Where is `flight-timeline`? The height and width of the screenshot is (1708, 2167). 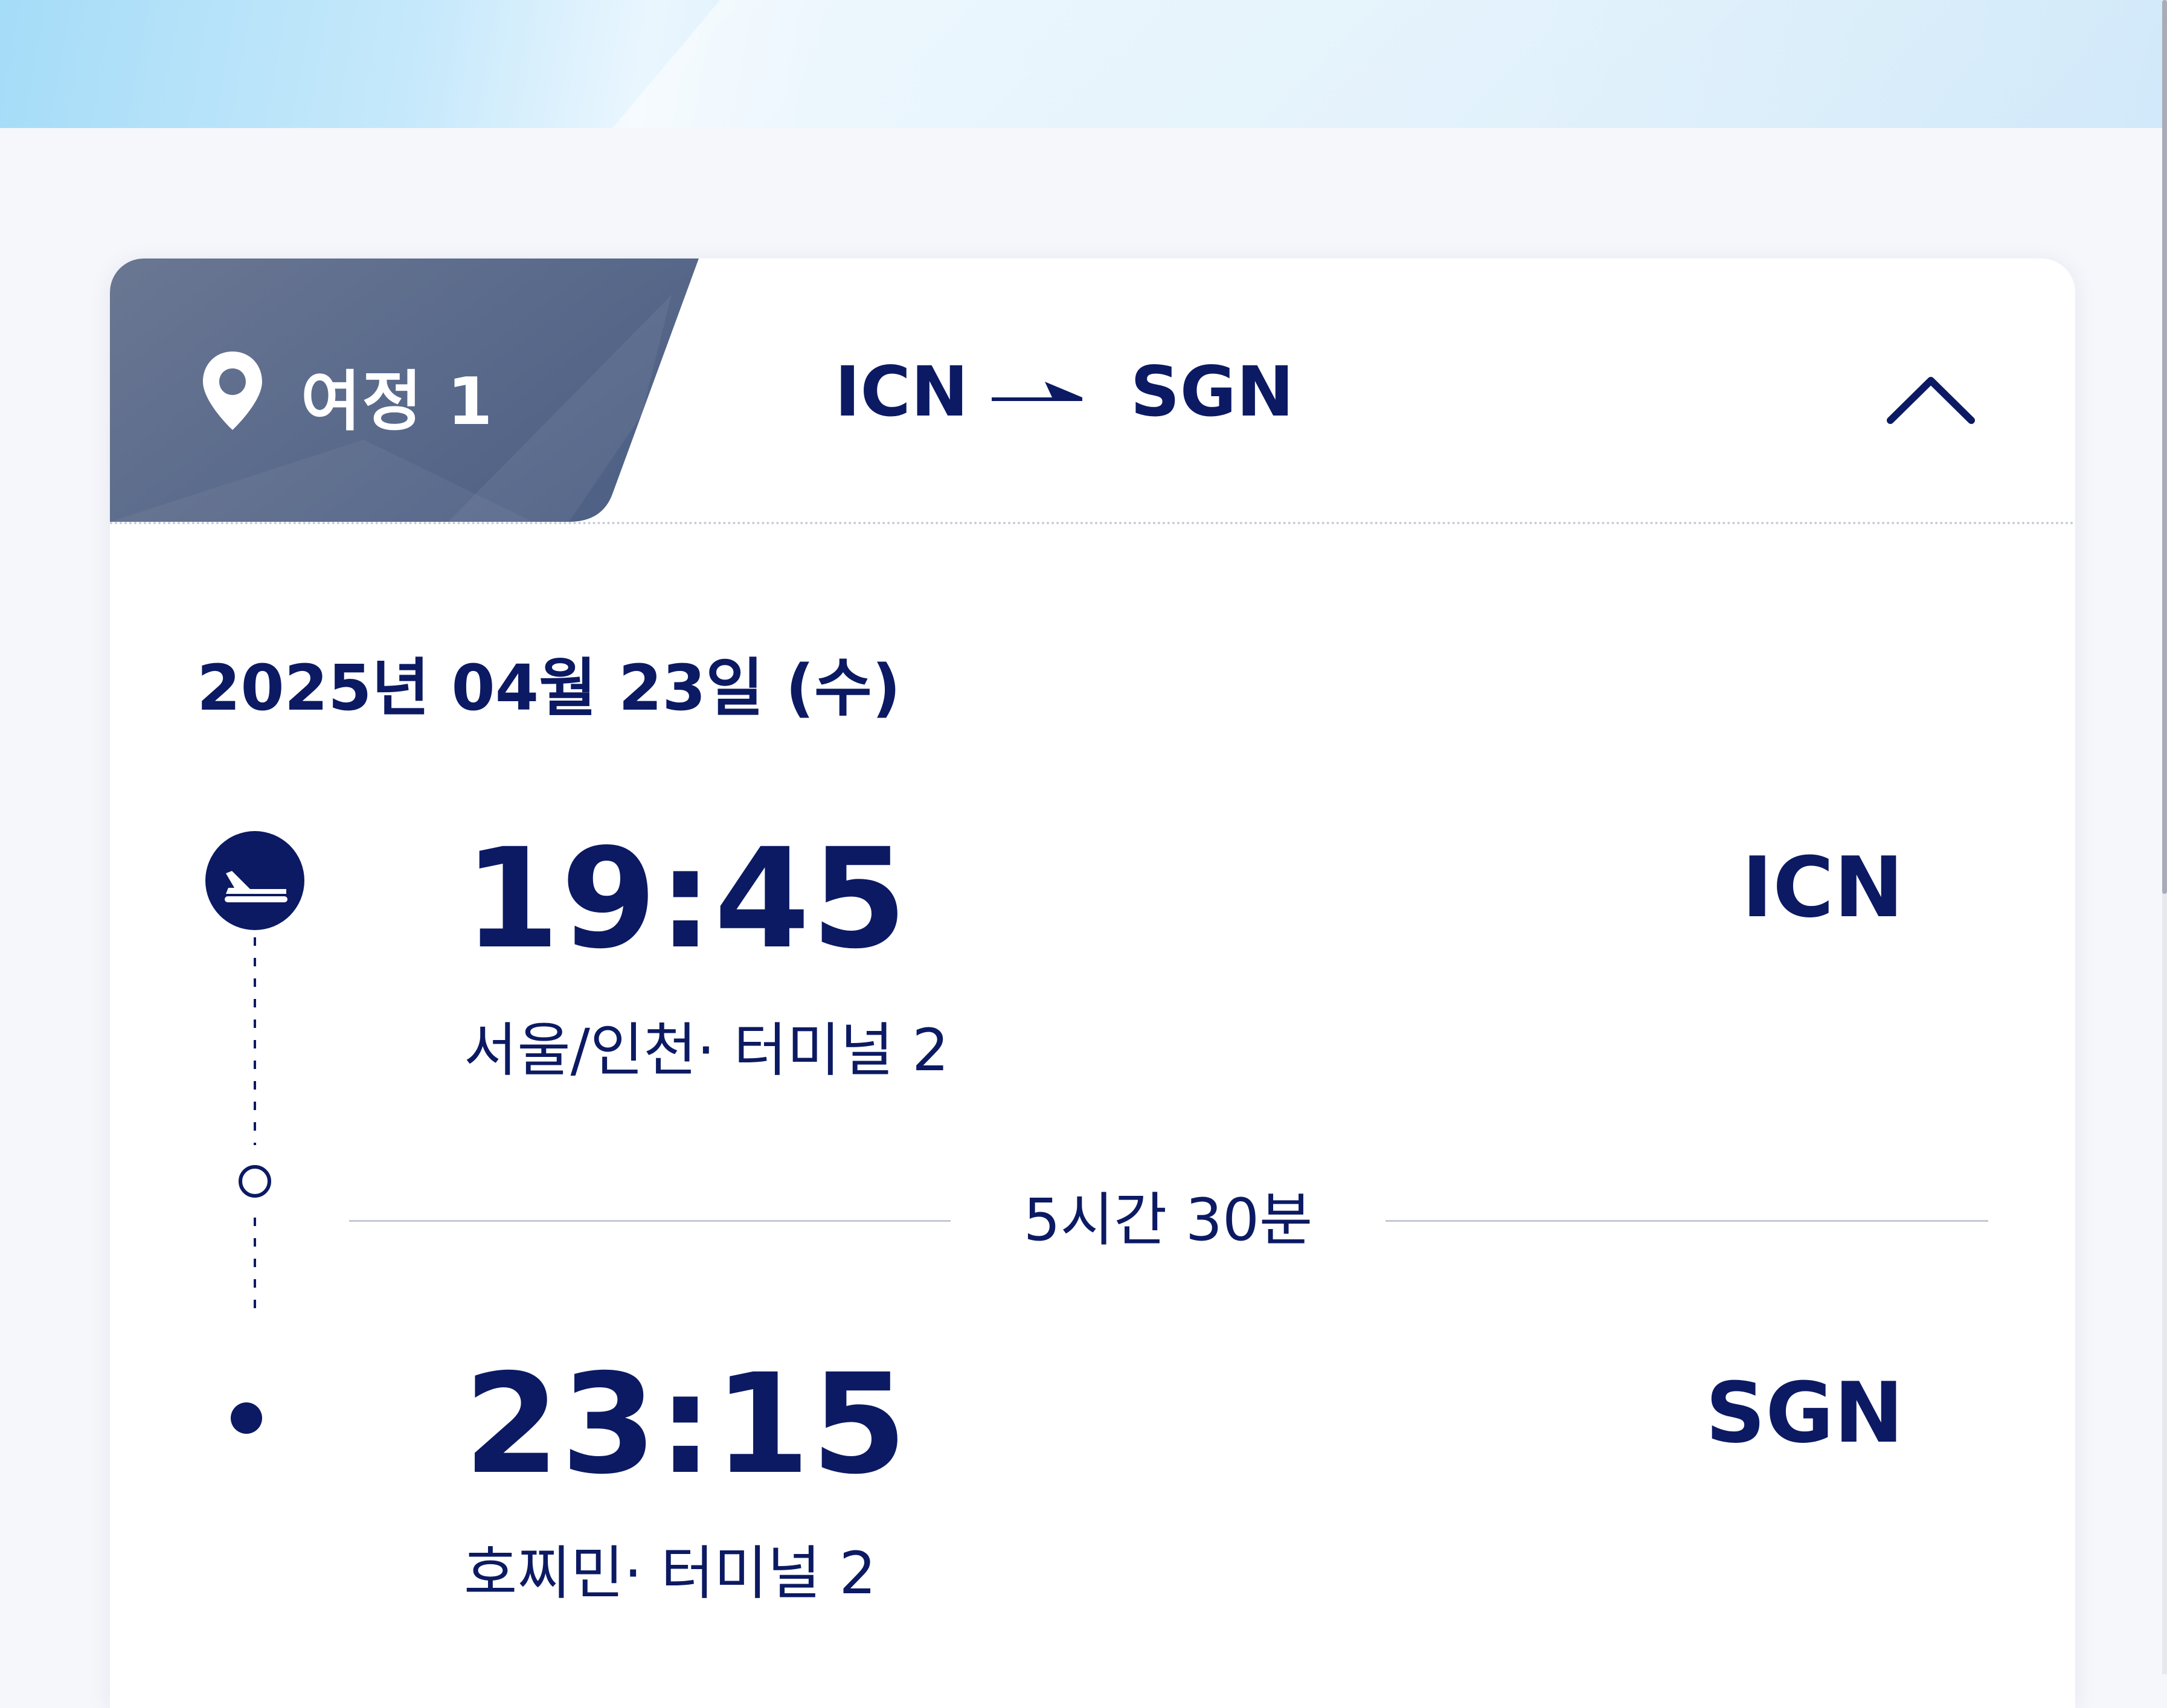
flight-timeline is located at coordinates (254, 1072).